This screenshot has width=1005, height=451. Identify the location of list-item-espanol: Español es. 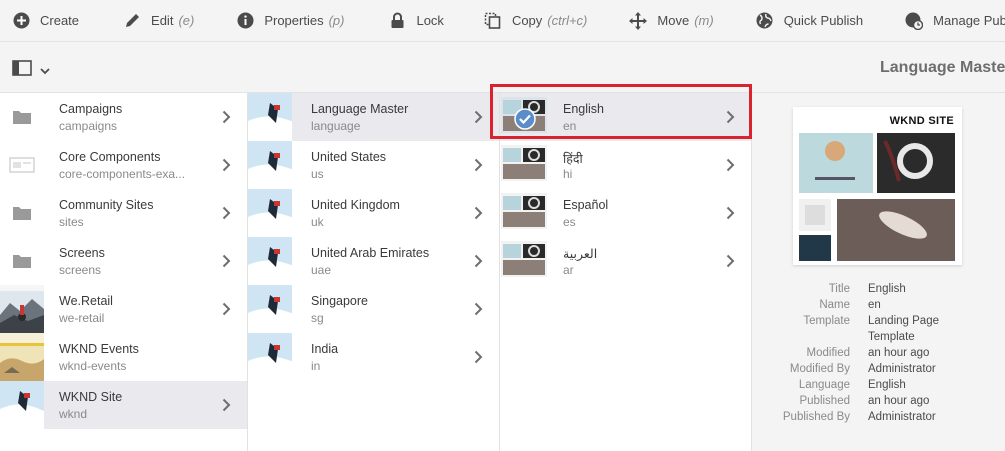
(625, 213).